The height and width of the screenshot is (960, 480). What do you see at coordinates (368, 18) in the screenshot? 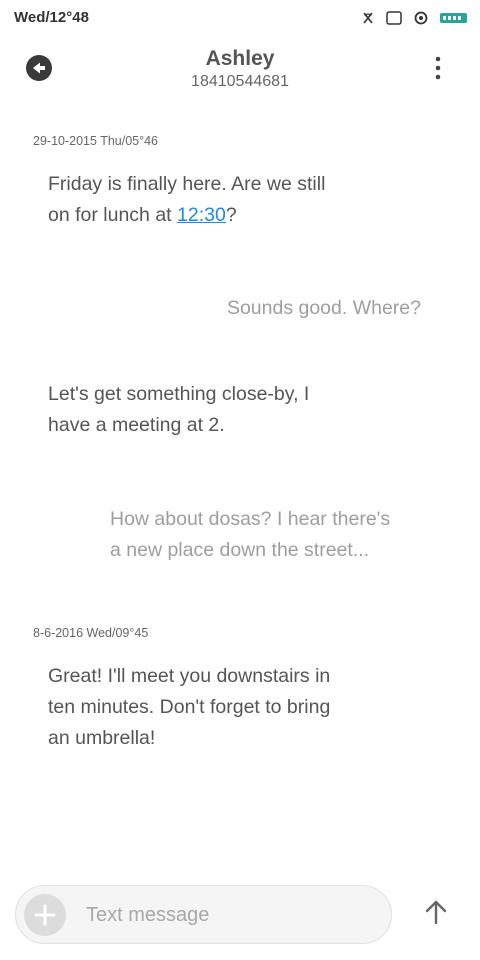
I see `notification-muted-icon` at bounding box center [368, 18].